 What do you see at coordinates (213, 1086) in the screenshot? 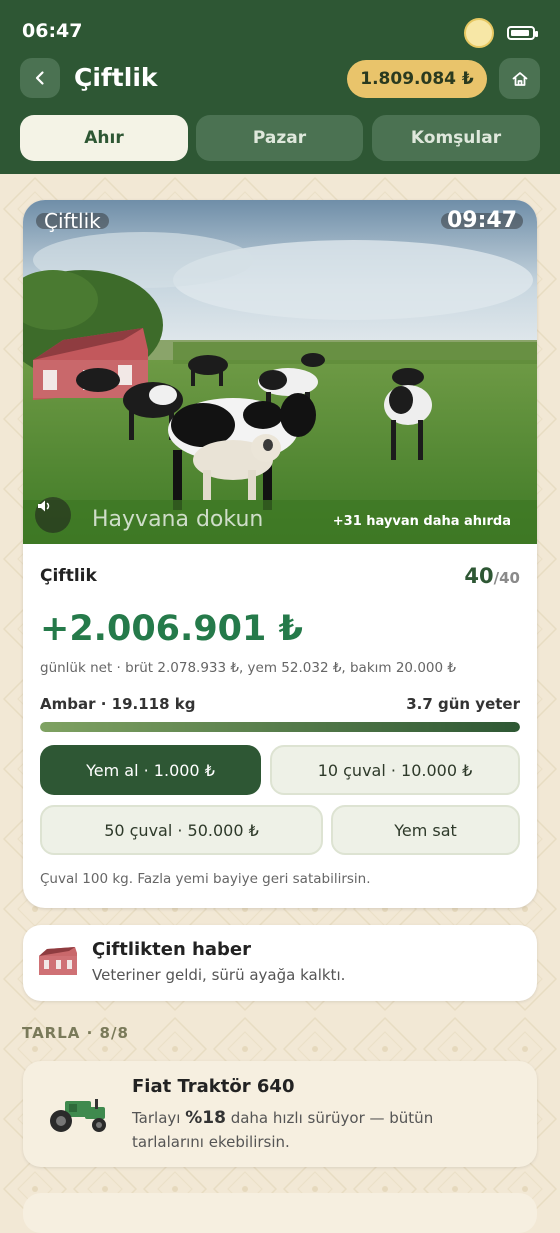
I see `tractor-title: Fiat Traktör 640` at bounding box center [213, 1086].